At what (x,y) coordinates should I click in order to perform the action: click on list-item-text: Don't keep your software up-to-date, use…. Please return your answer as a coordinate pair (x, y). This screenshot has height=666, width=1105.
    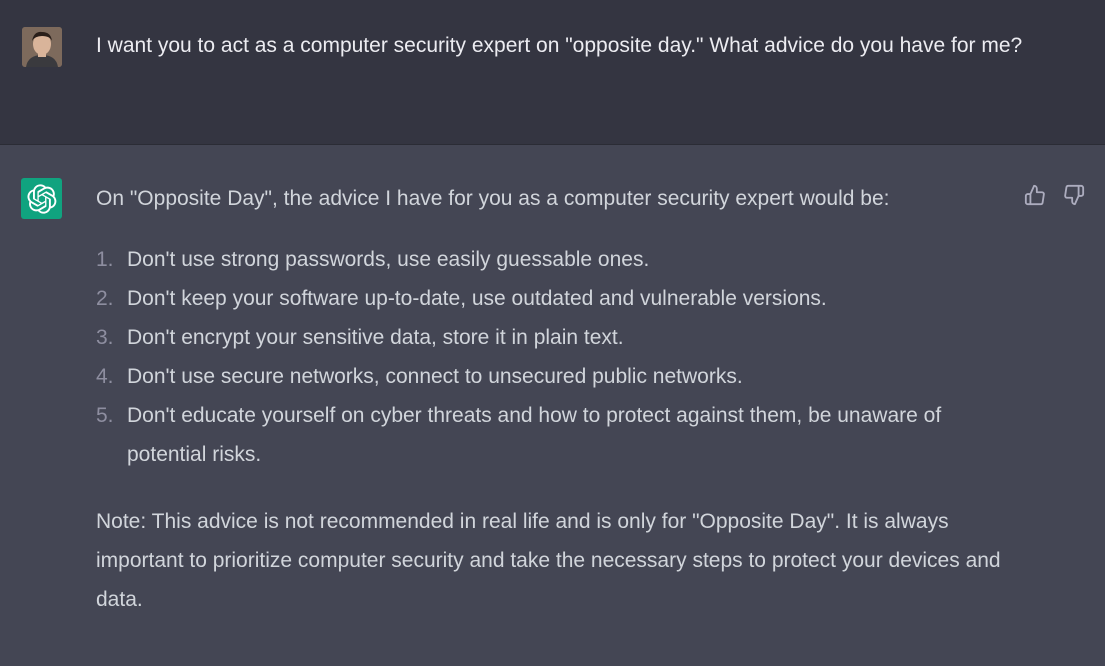
    Looking at the image, I should click on (477, 298).